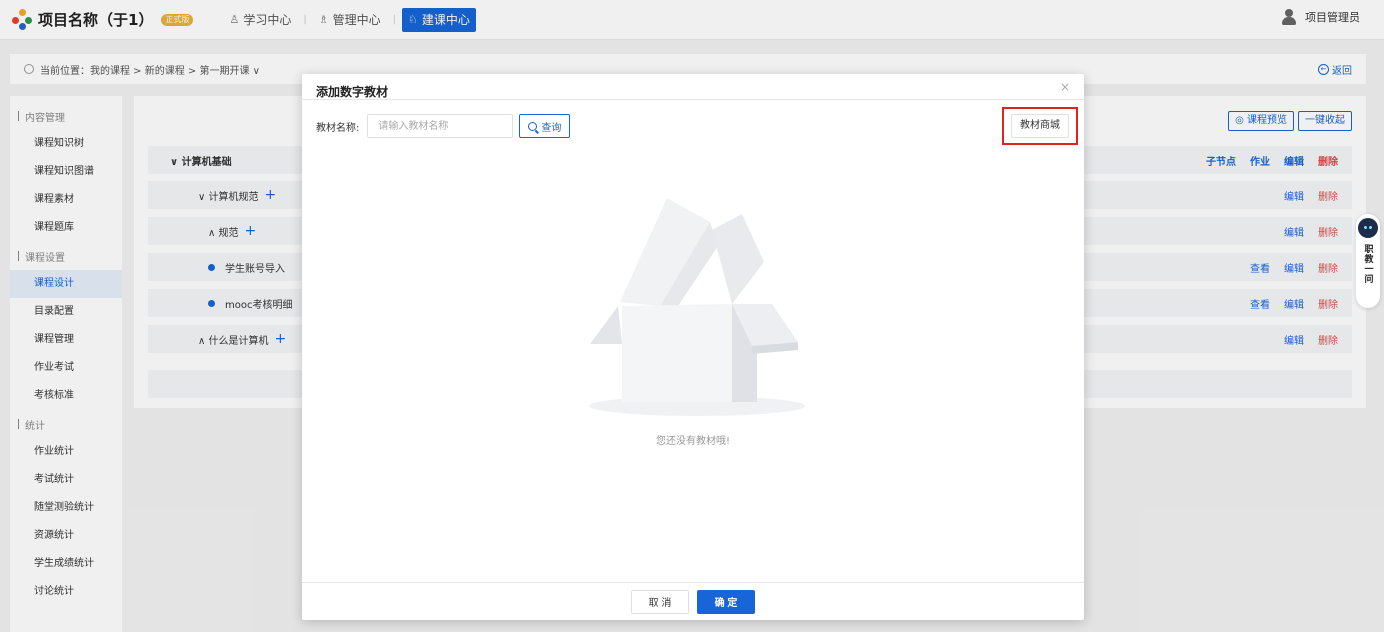 Image resolution: width=1384 pixels, height=632 pixels. What do you see at coordinates (338, 128) in the screenshot?
I see `search-label: 教材名称:` at bounding box center [338, 128].